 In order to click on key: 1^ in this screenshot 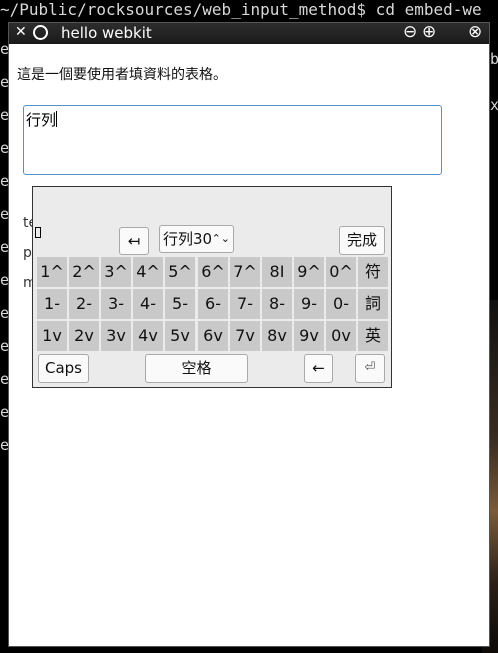, I will do `click(52, 272)`.